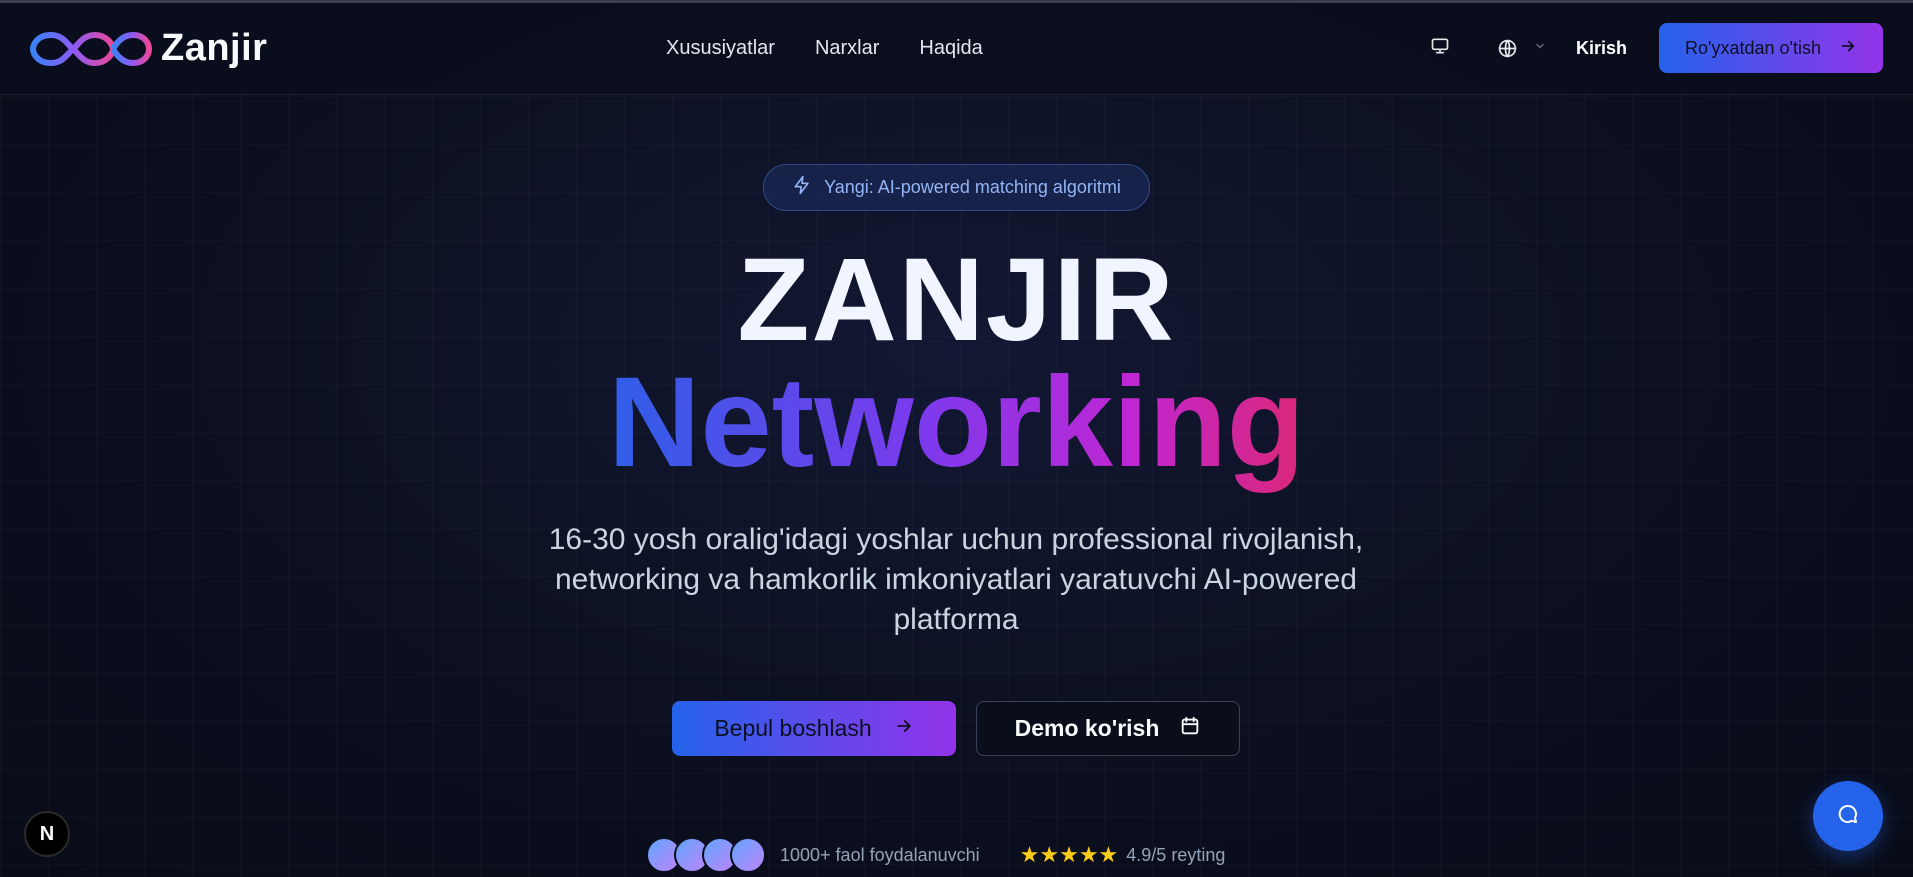 The width and height of the screenshot is (1913, 877). I want to click on infinity-chain-icon, so click(91, 49).